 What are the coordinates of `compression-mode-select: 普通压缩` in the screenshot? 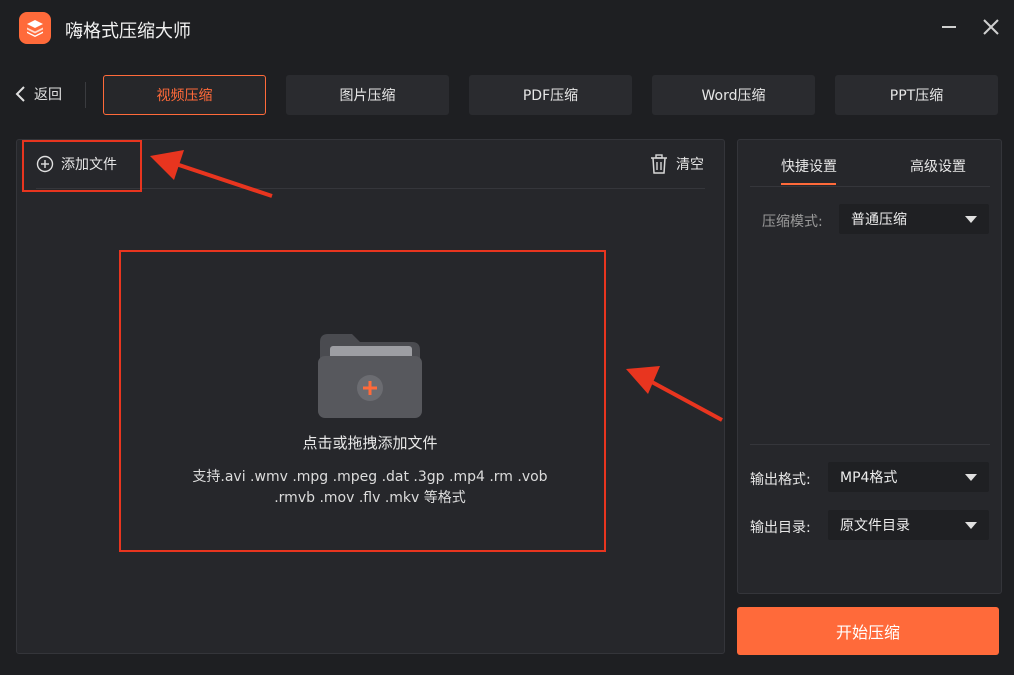 It's located at (914, 219).